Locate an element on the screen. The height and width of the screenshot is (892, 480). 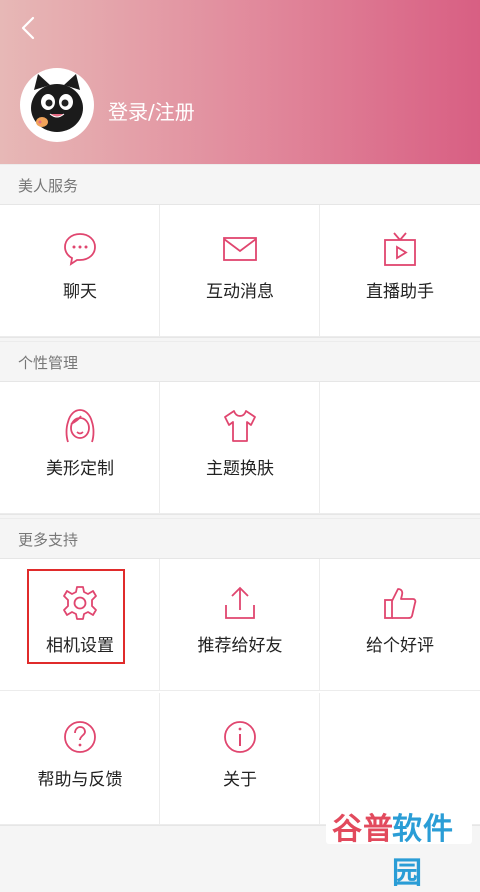
item-label: 直播助手 is located at coordinates (400, 292).